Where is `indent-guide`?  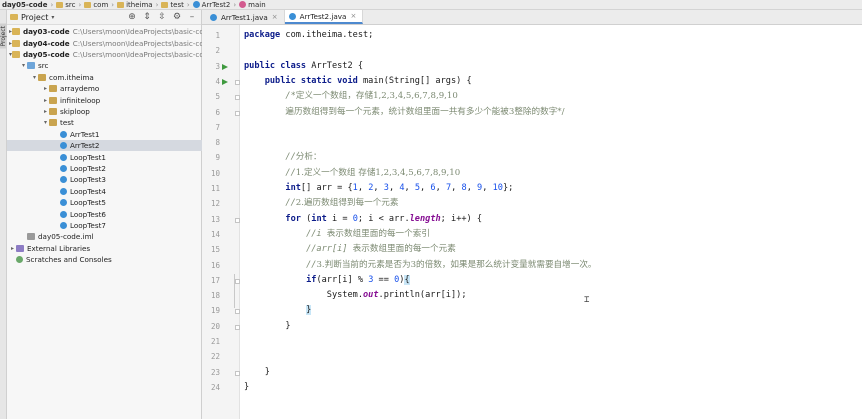 indent-guide is located at coordinates (234, 291).